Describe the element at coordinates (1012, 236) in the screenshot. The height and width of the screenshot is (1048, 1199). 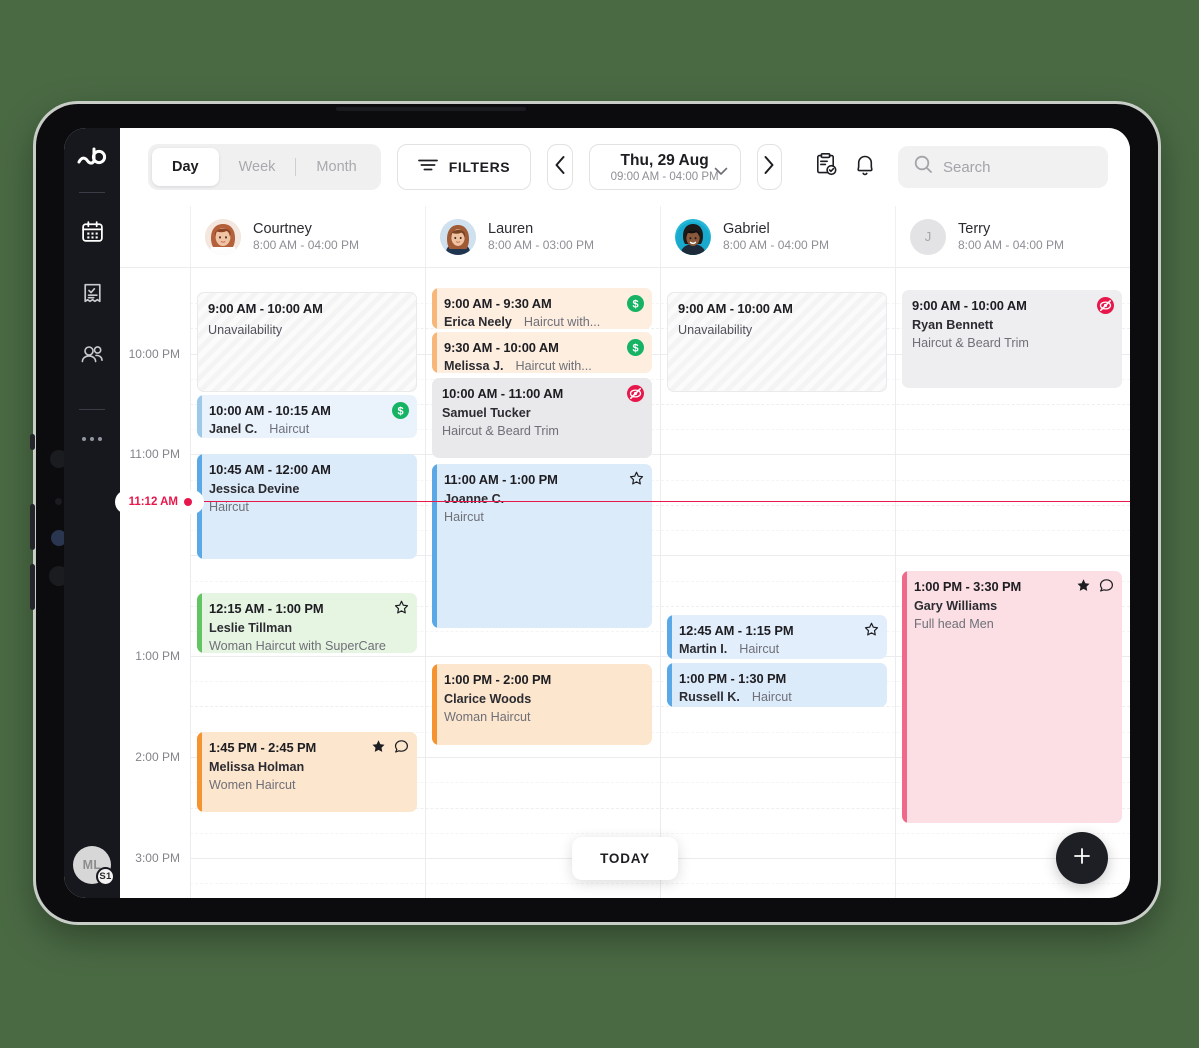
I see `staff-column-header-terry: J Terry 8:00 AM - 04:00 PM` at that location.